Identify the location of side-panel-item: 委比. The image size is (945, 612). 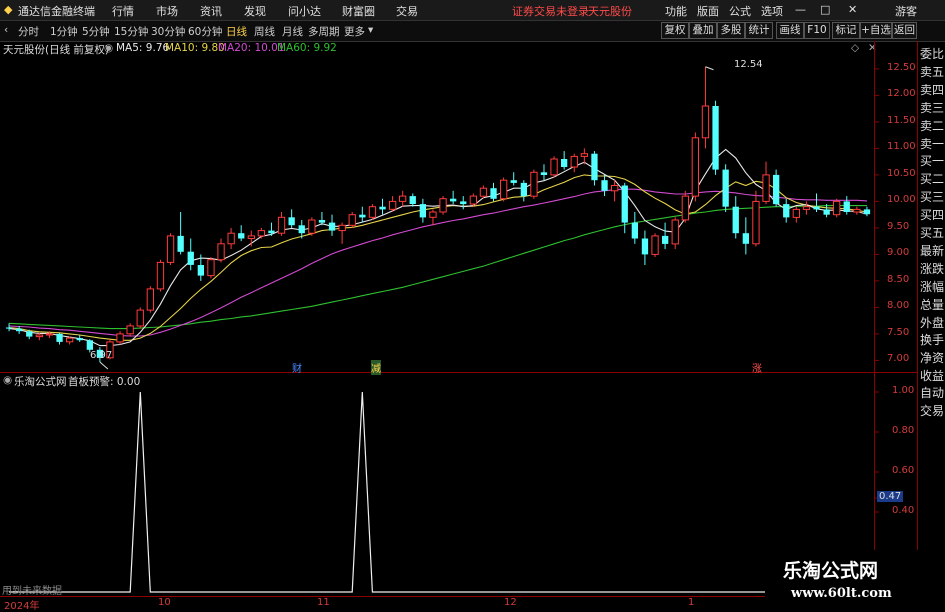
(932, 53).